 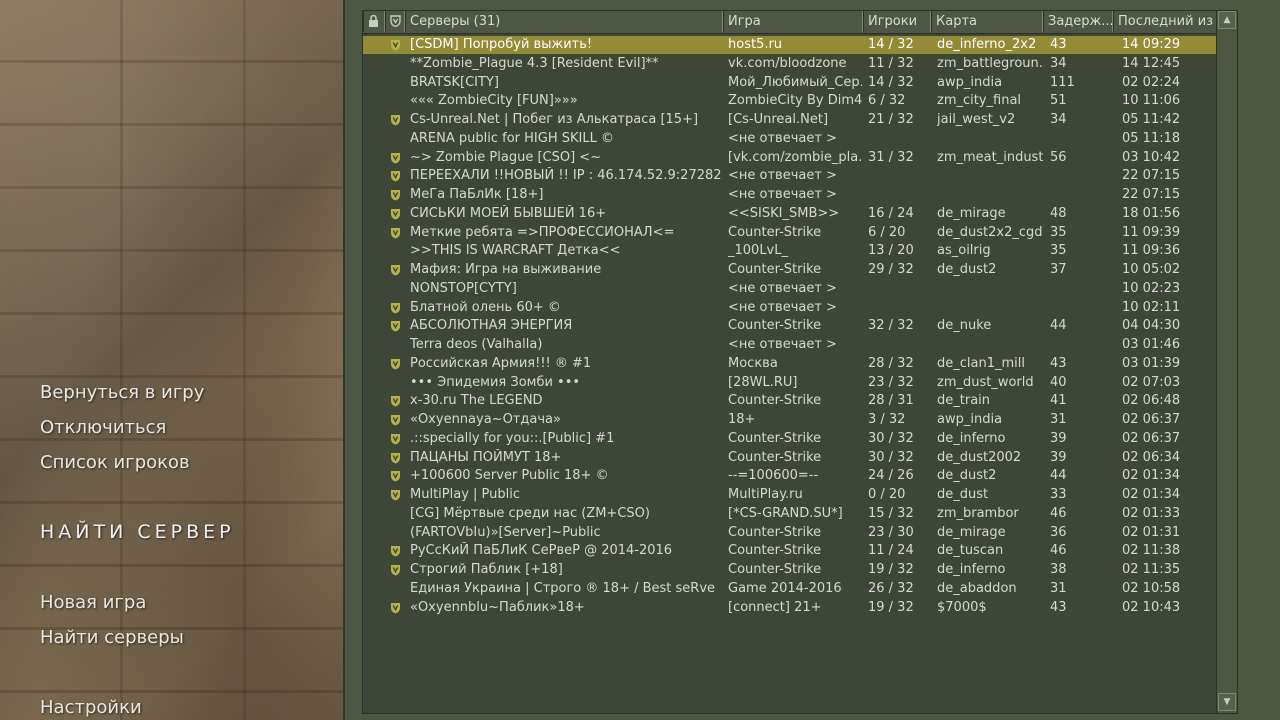 What do you see at coordinates (506, 269) in the screenshot?
I see `server-name: Мафия: Игра на выживание` at bounding box center [506, 269].